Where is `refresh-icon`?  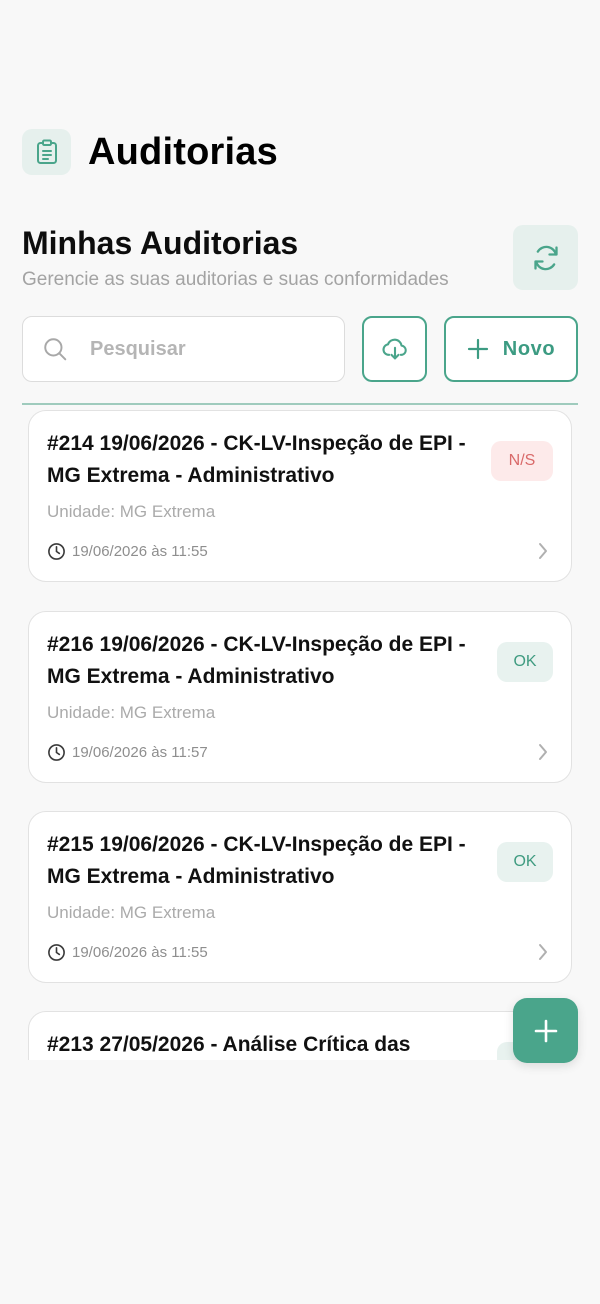
refresh-icon is located at coordinates (546, 258).